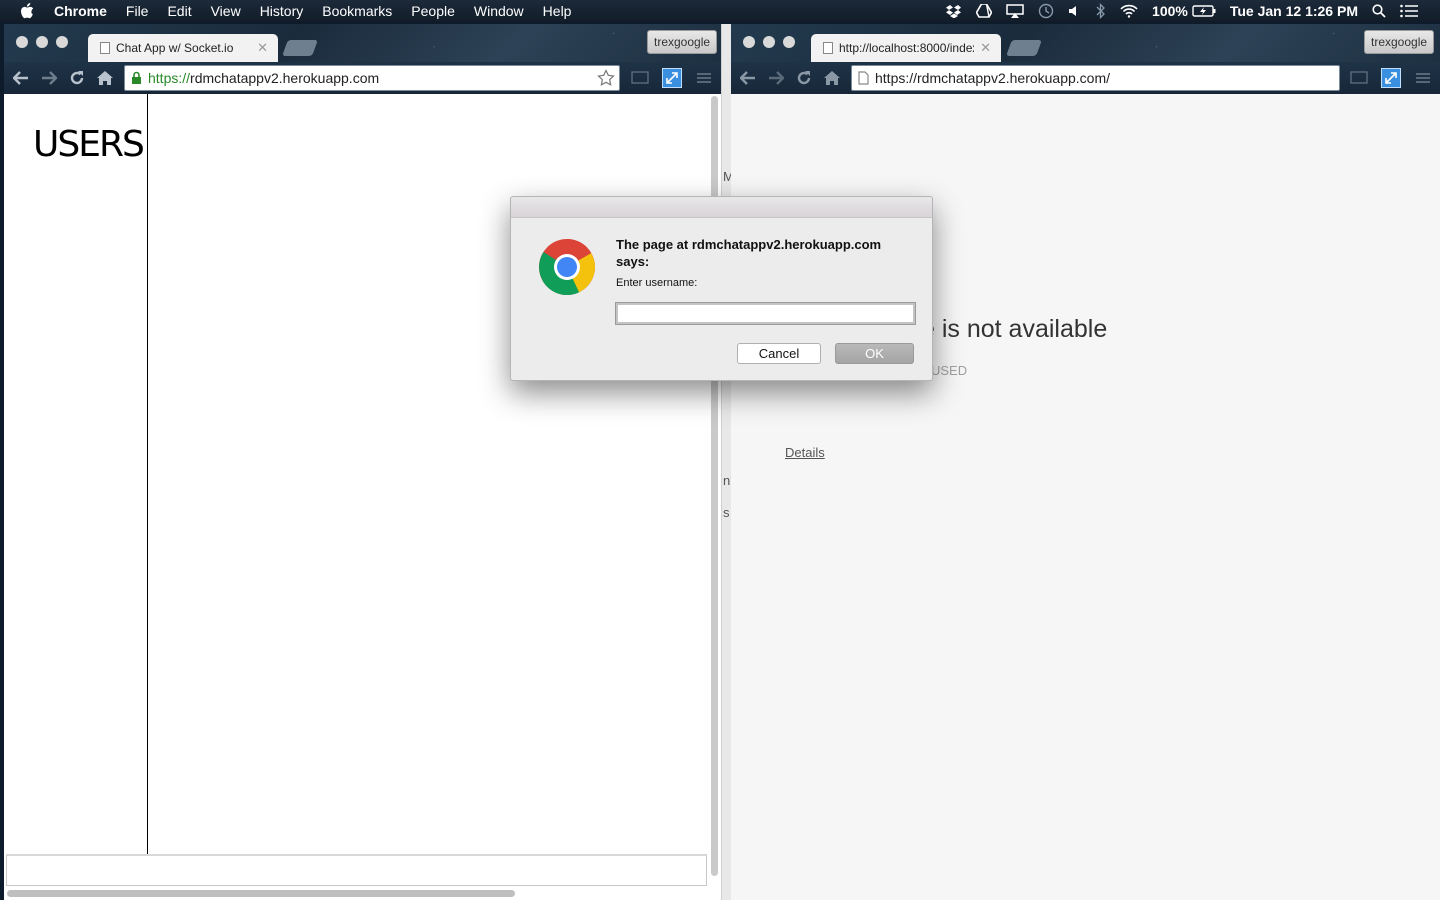  I want to click on background-window-edge: M n' s, so click(727, 462).